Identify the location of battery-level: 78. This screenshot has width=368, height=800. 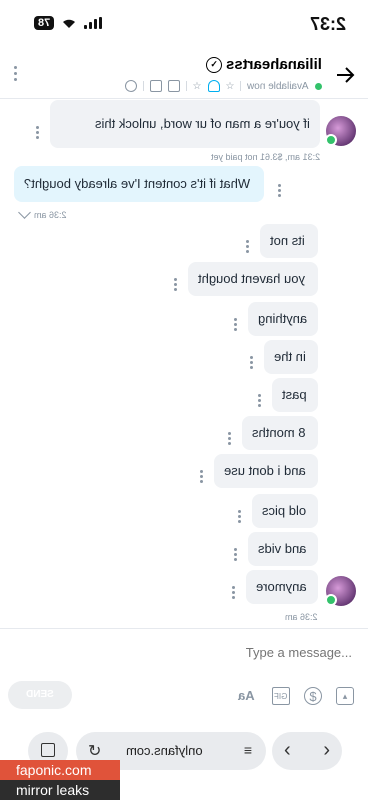
(44, 23).